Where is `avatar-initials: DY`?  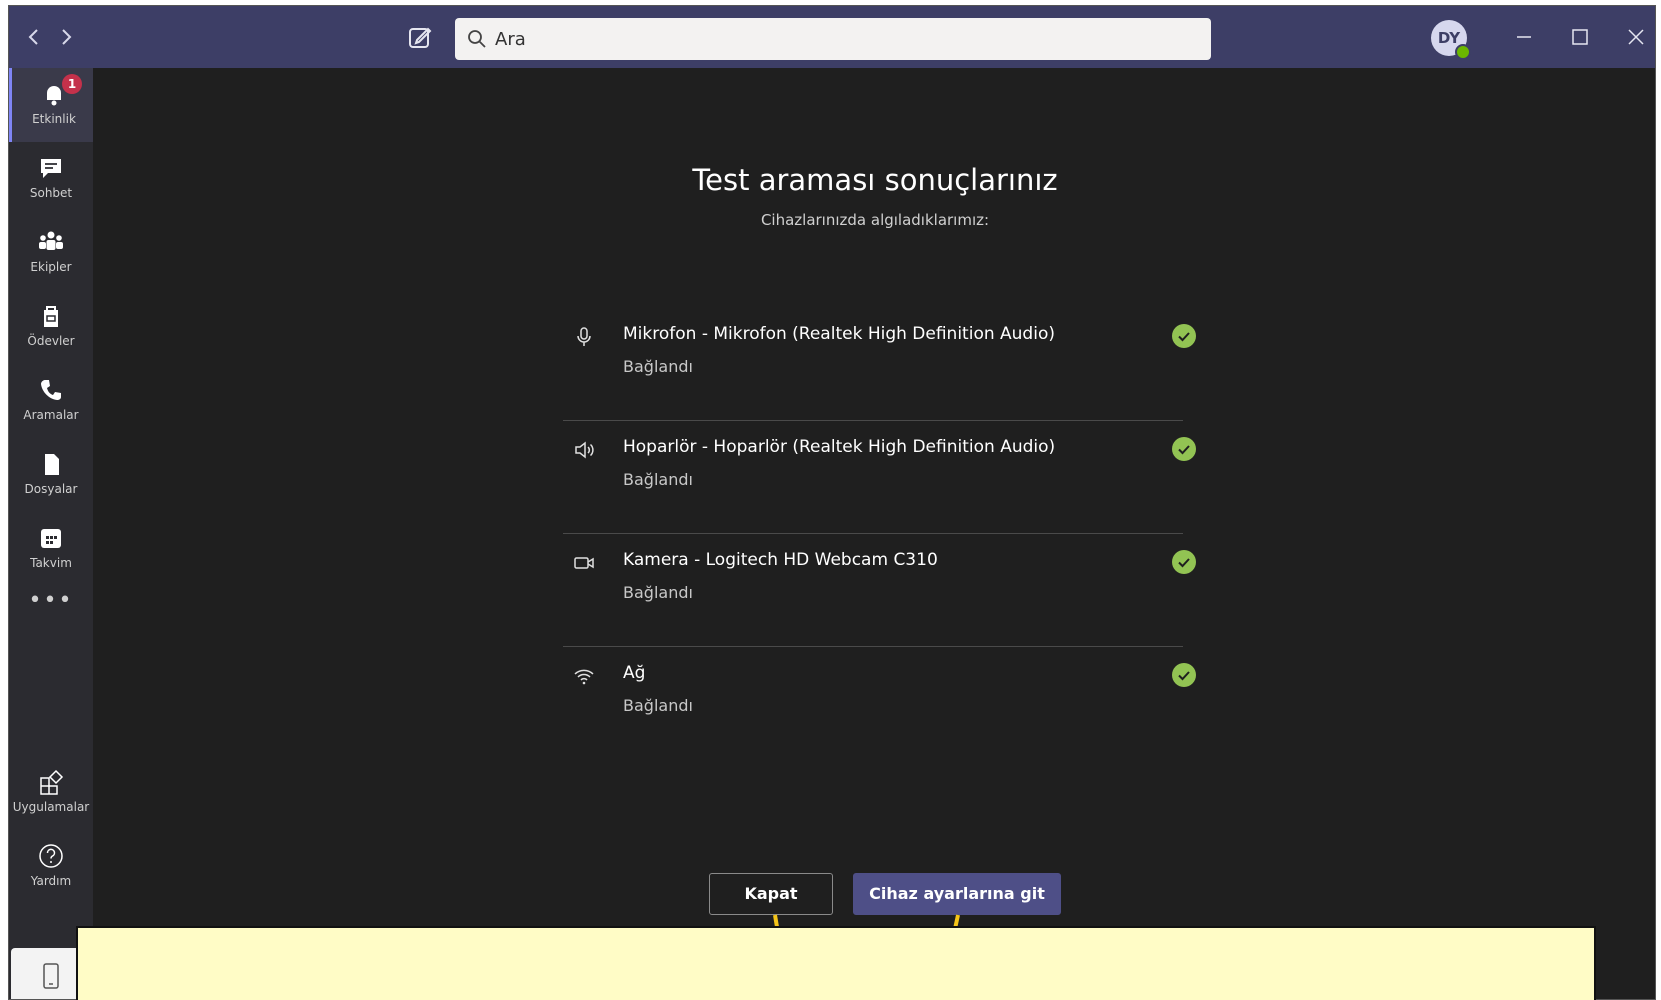 avatar-initials: DY is located at coordinates (1449, 38).